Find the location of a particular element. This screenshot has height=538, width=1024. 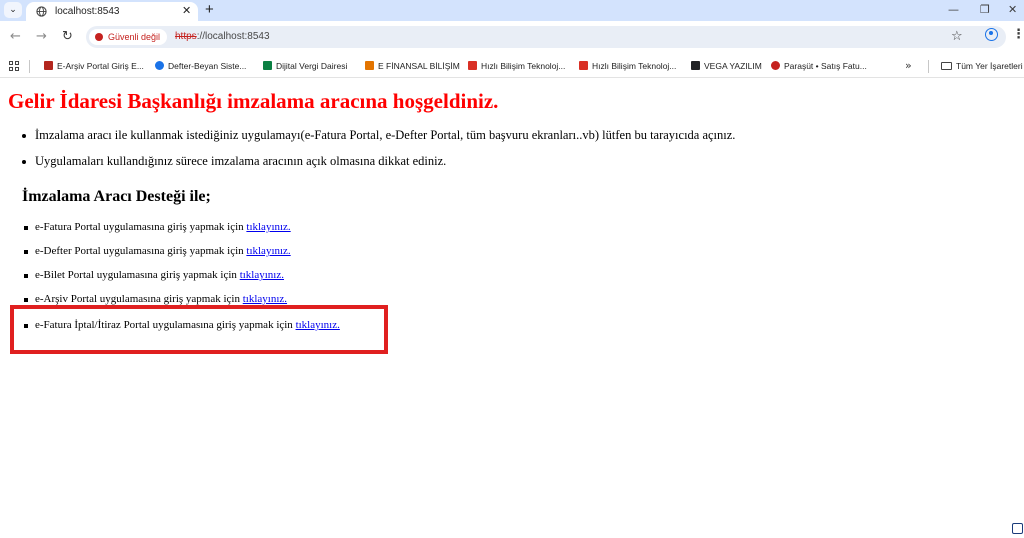

active-tab: localhost:8543 ✕ is located at coordinates (112, 11).